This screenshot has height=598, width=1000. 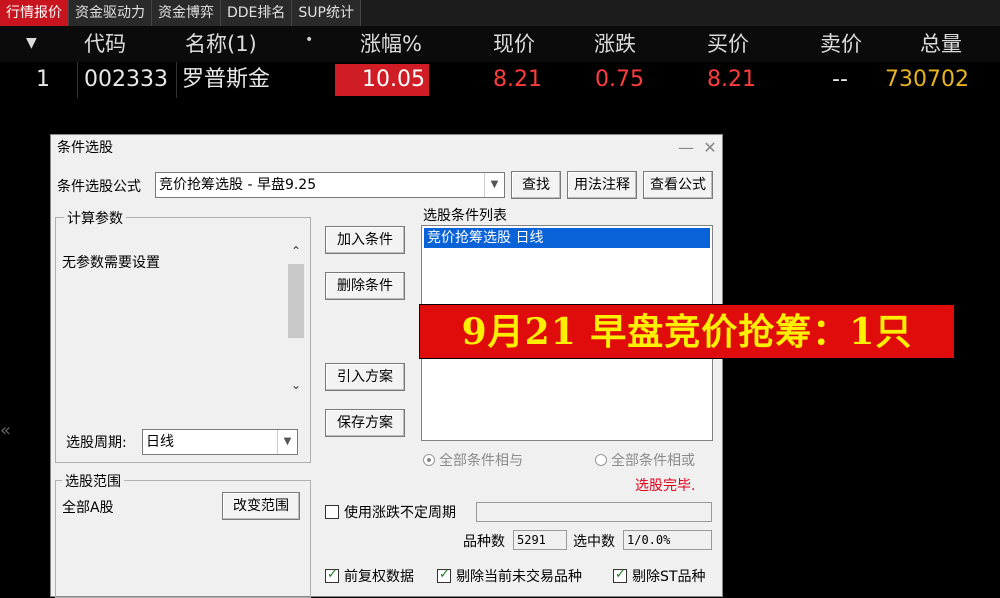 What do you see at coordinates (517, 79) in the screenshot?
I see `row-price: 8.21` at bounding box center [517, 79].